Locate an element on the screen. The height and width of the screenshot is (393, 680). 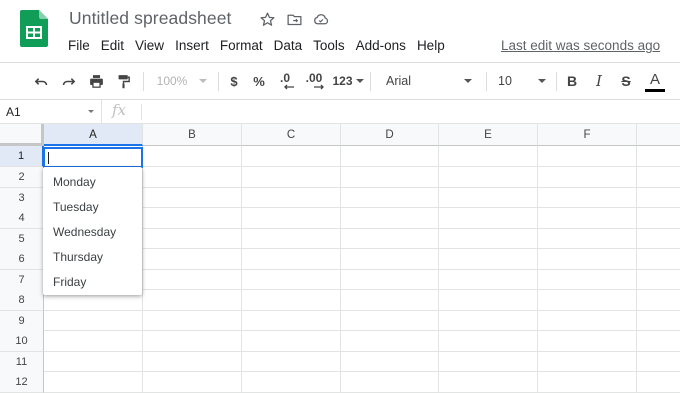
menu-edit: Edit is located at coordinates (112, 45).